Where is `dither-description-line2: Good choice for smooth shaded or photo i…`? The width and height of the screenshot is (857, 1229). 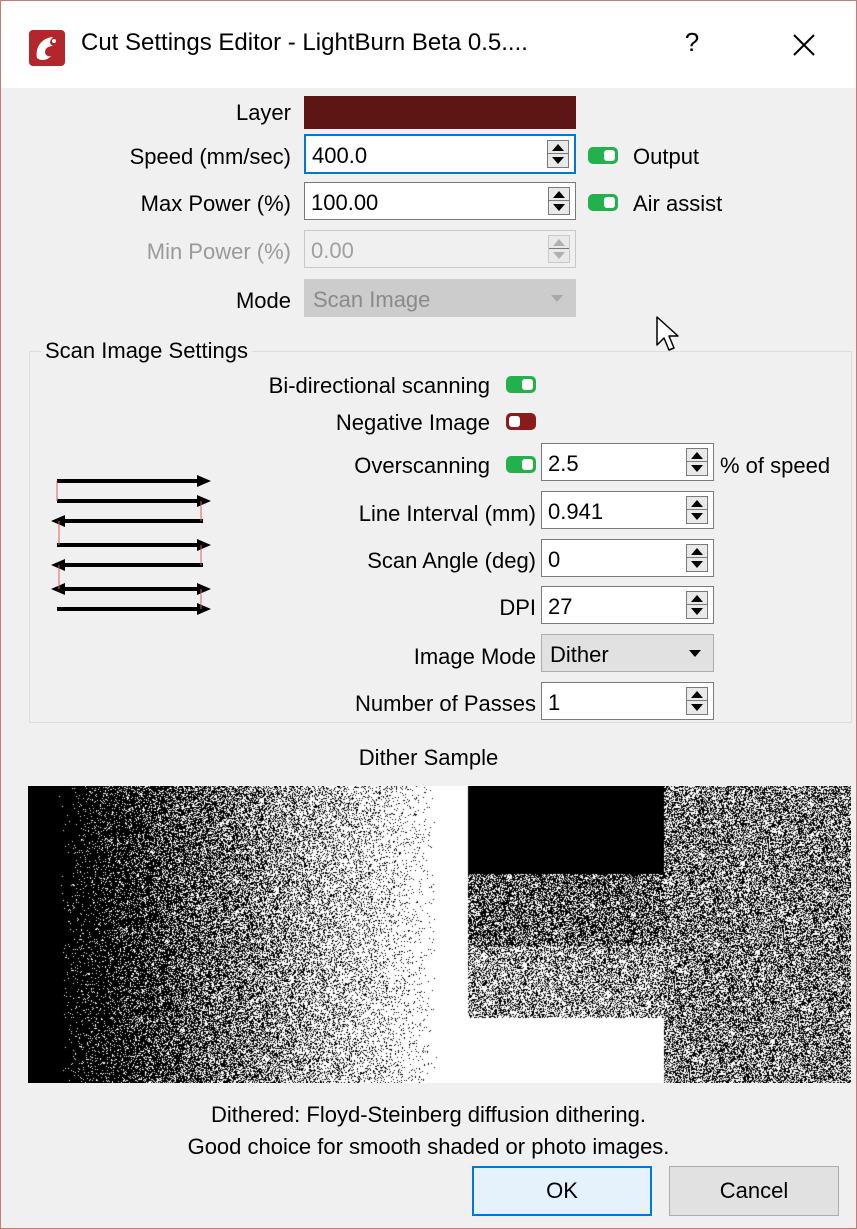
dither-description-line2: Good choice for smooth shaded or photo i… is located at coordinates (428, 1146).